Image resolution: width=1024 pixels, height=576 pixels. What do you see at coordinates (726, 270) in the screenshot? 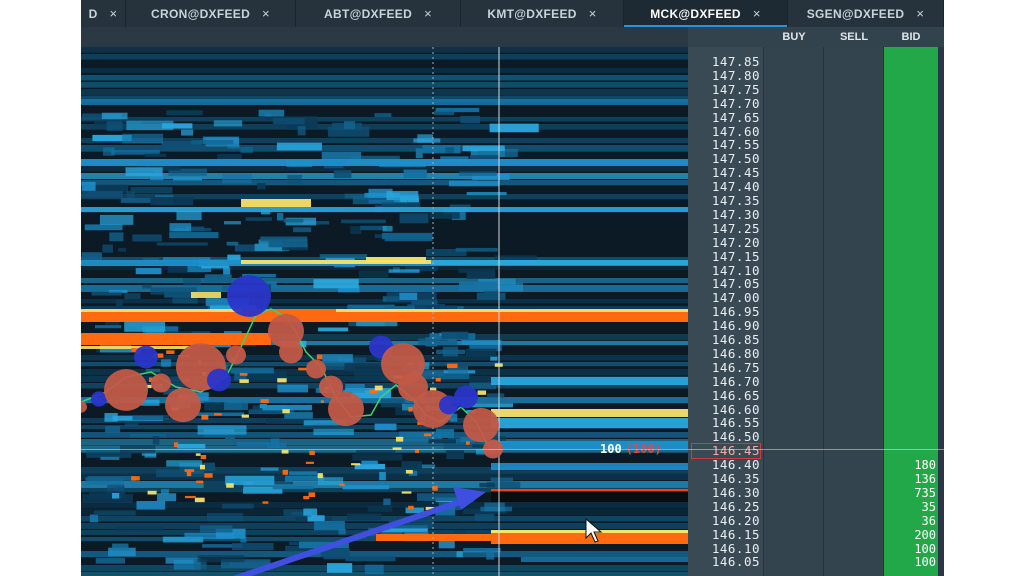
I see `price-level: 147.10` at bounding box center [726, 270].